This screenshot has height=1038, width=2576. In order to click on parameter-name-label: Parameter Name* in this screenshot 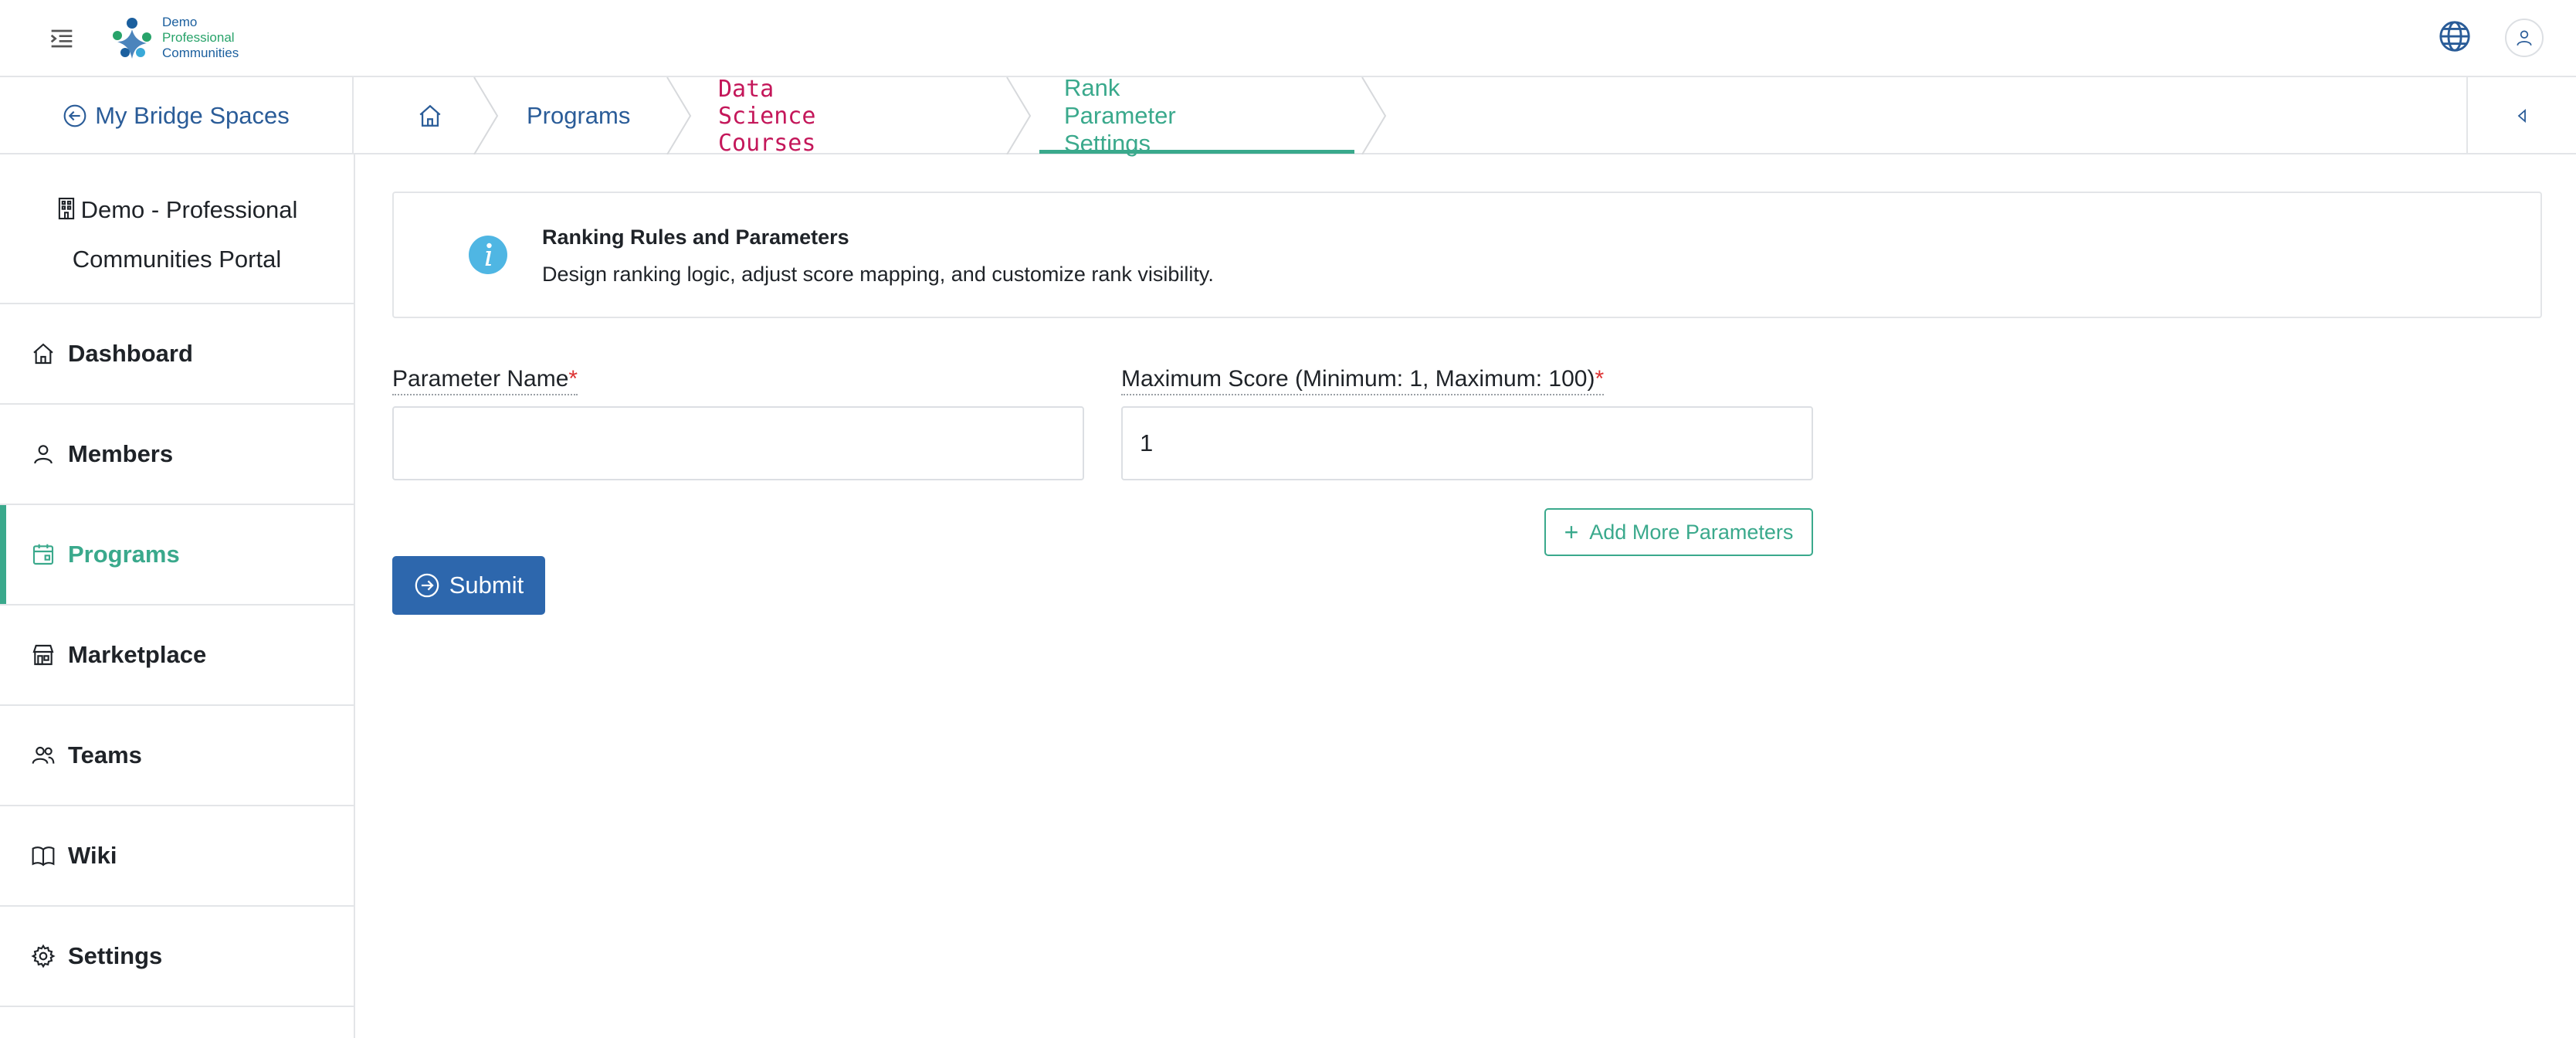, I will do `click(485, 380)`.